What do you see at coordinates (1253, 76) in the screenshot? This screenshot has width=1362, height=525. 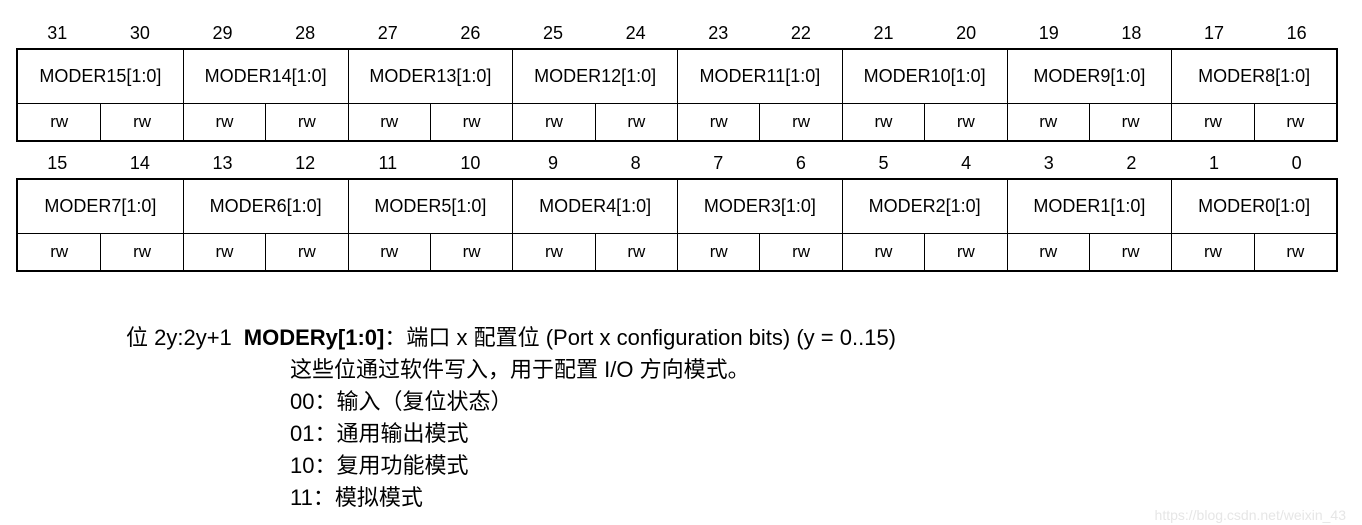 I see `register-field: MODER8[1:0]` at bounding box center [1253, 76].